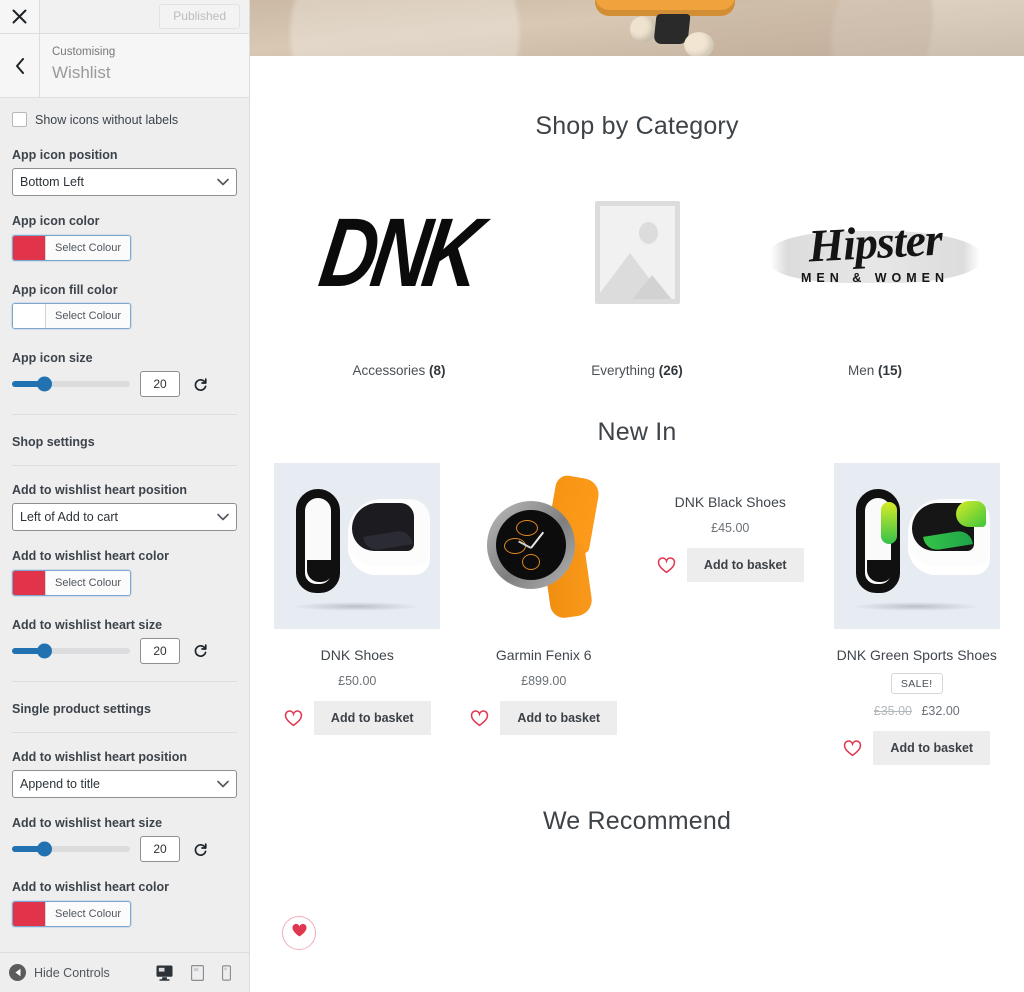  I want to click on app-icon-size-input, so click(160, 384).